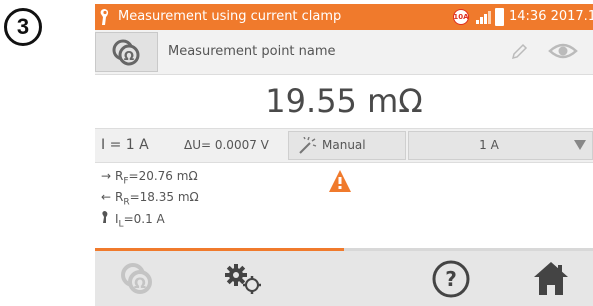 Image resolution: width=593 pixels, height=306 pixels. What do you see at coordinates (500, 145) in the screenshot?
I see `current-range-dropdown: 1 A` at bounding box center [500, 145].